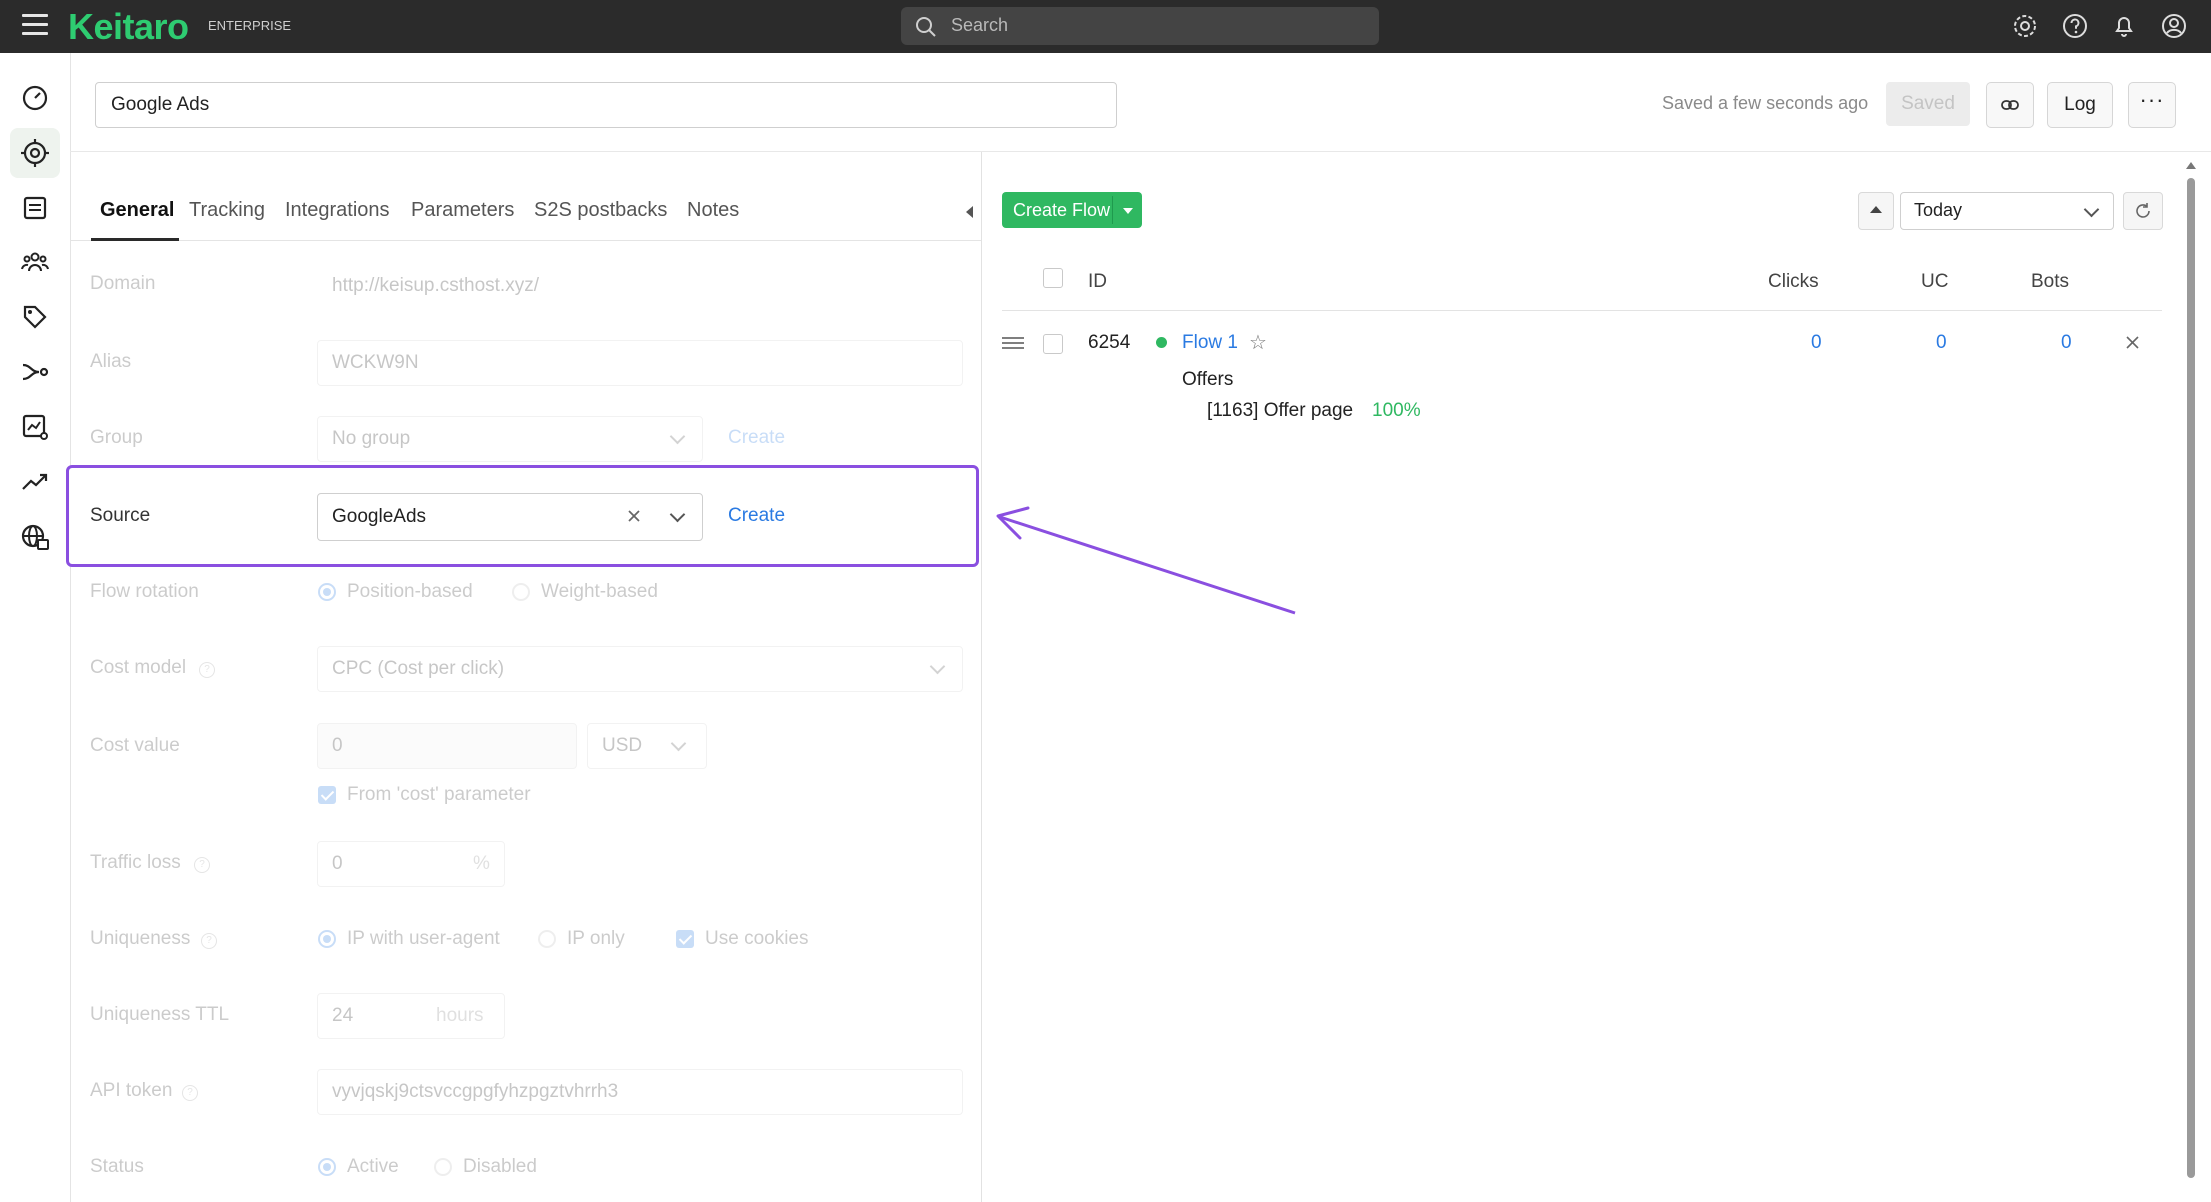  I want to click on column-clicks: Clicks, so click(1793, 282).